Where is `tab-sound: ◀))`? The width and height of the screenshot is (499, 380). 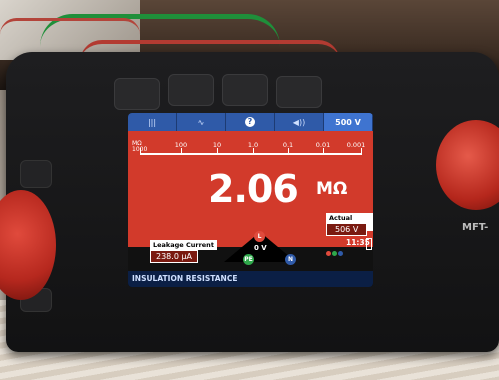 tab-sound: ◀)) is located at coordinates (299, 122).